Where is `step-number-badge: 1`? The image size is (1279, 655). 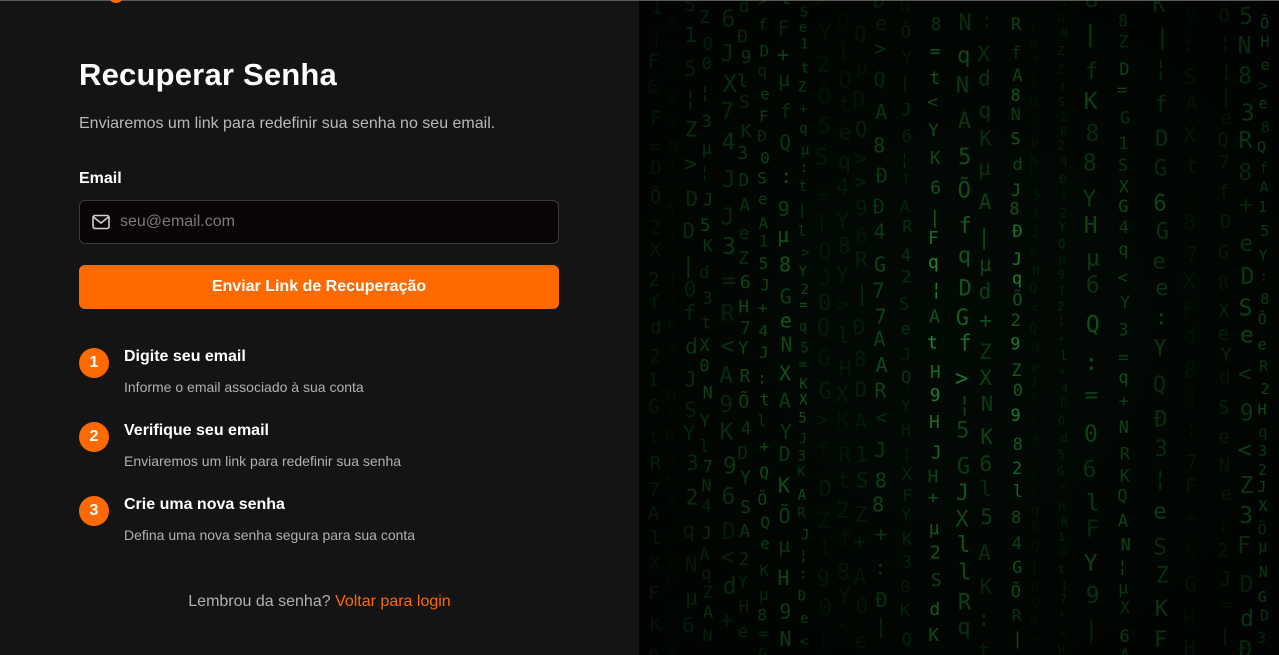 step-number-badge: 1 is located at coordinates (94, 363).